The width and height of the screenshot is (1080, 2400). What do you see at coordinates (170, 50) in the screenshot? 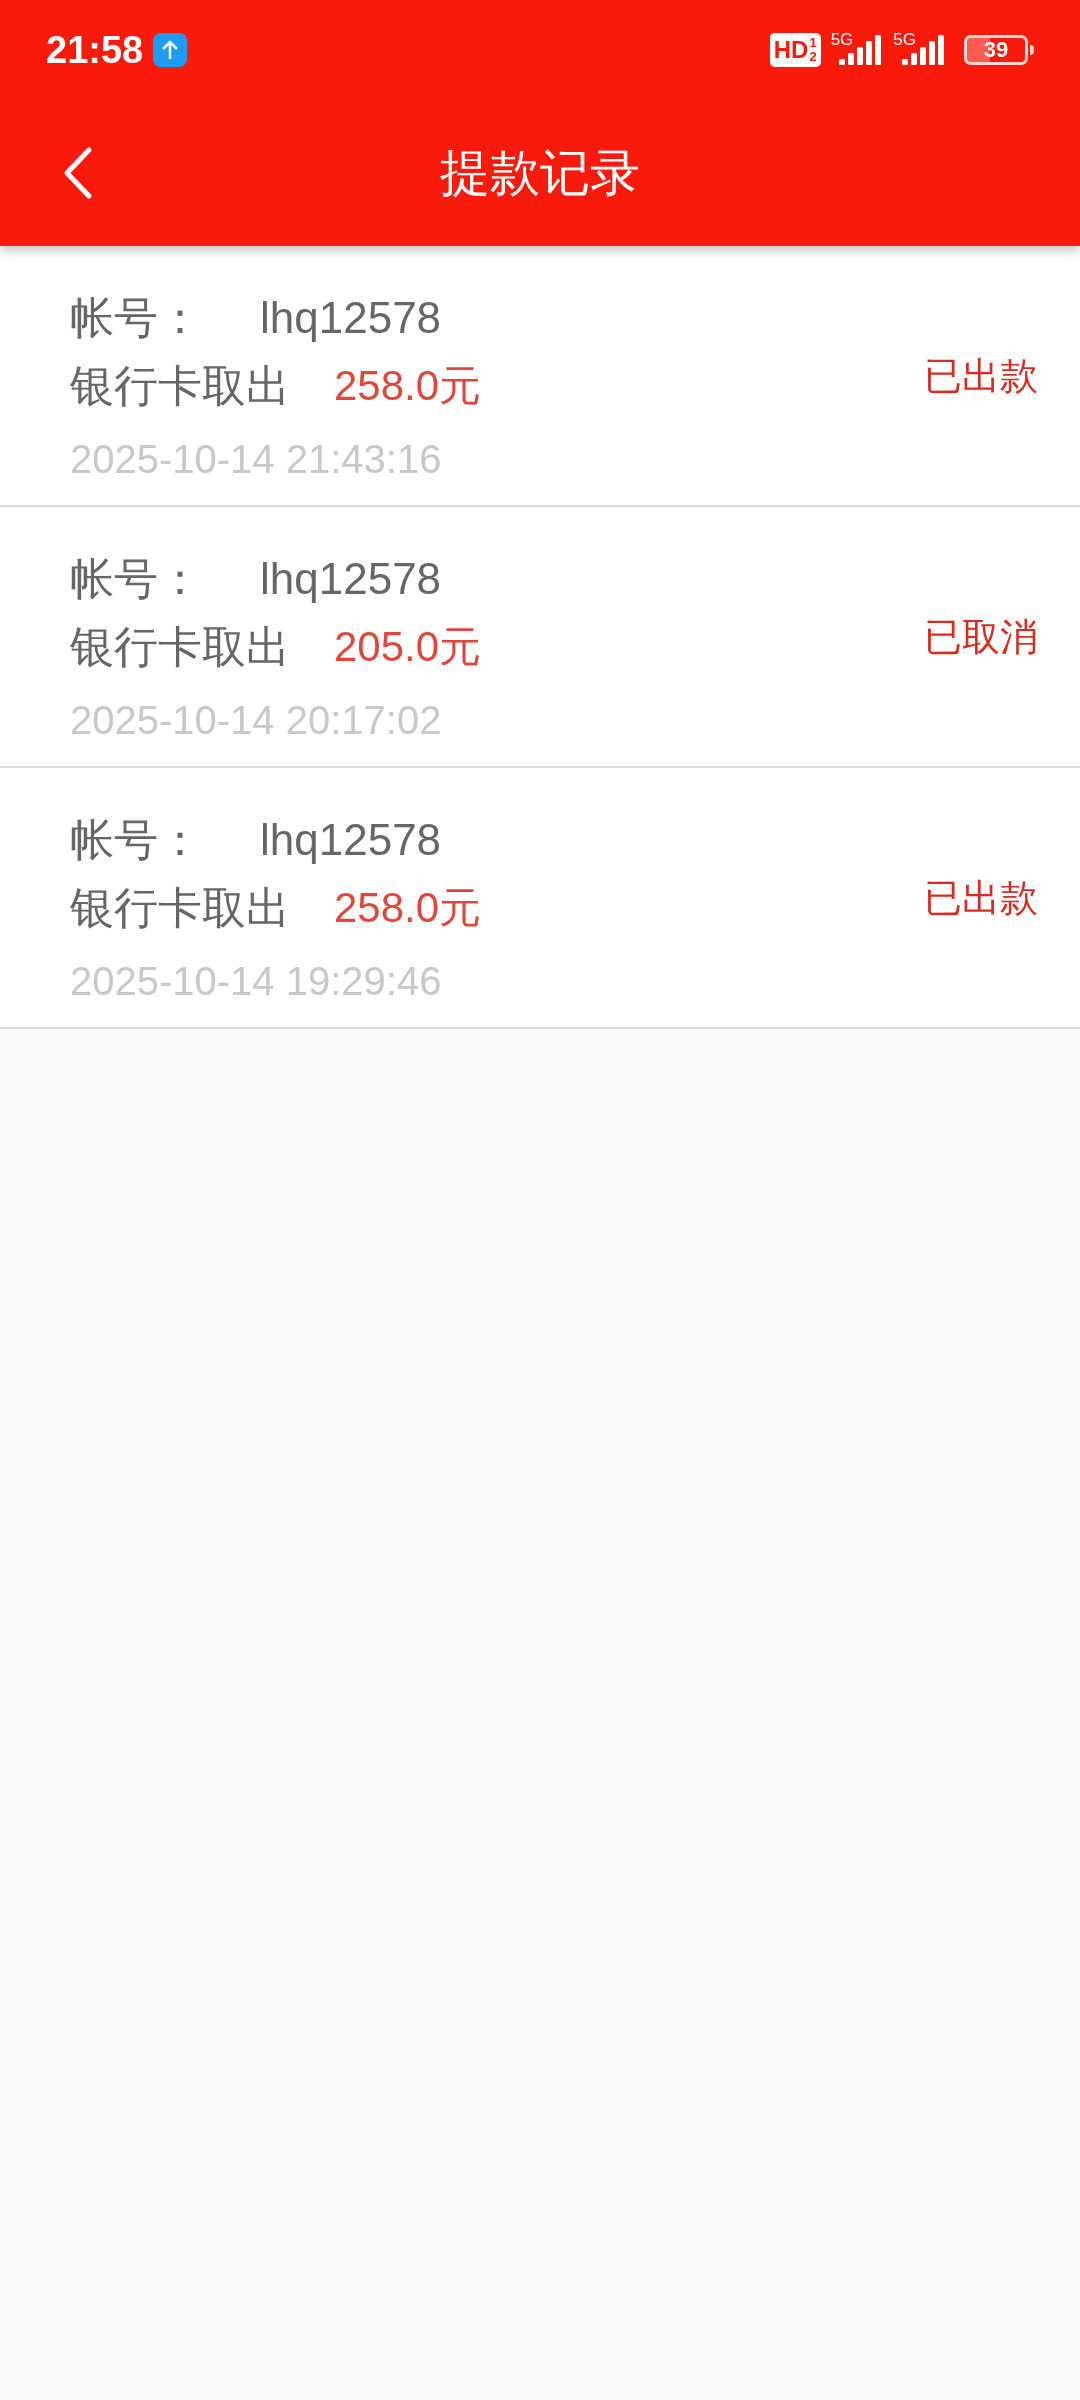
I see `upload-icon` at bounding box center [170, 50].